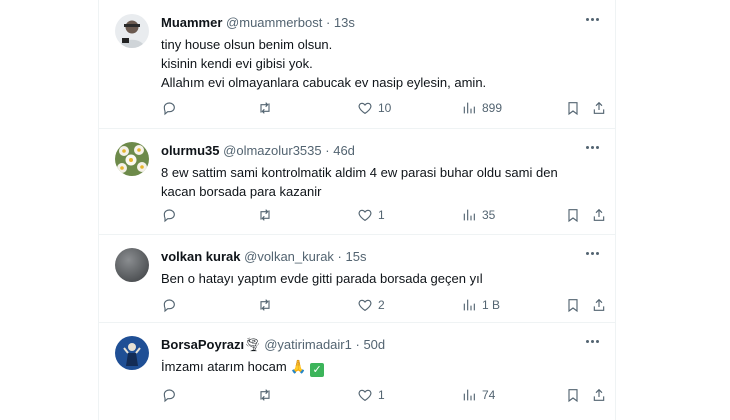  Describe the element at coordinates (381, 23) in the screenshot. I see `tweet-header: Muammer @muammerbost · 13s` at that location.